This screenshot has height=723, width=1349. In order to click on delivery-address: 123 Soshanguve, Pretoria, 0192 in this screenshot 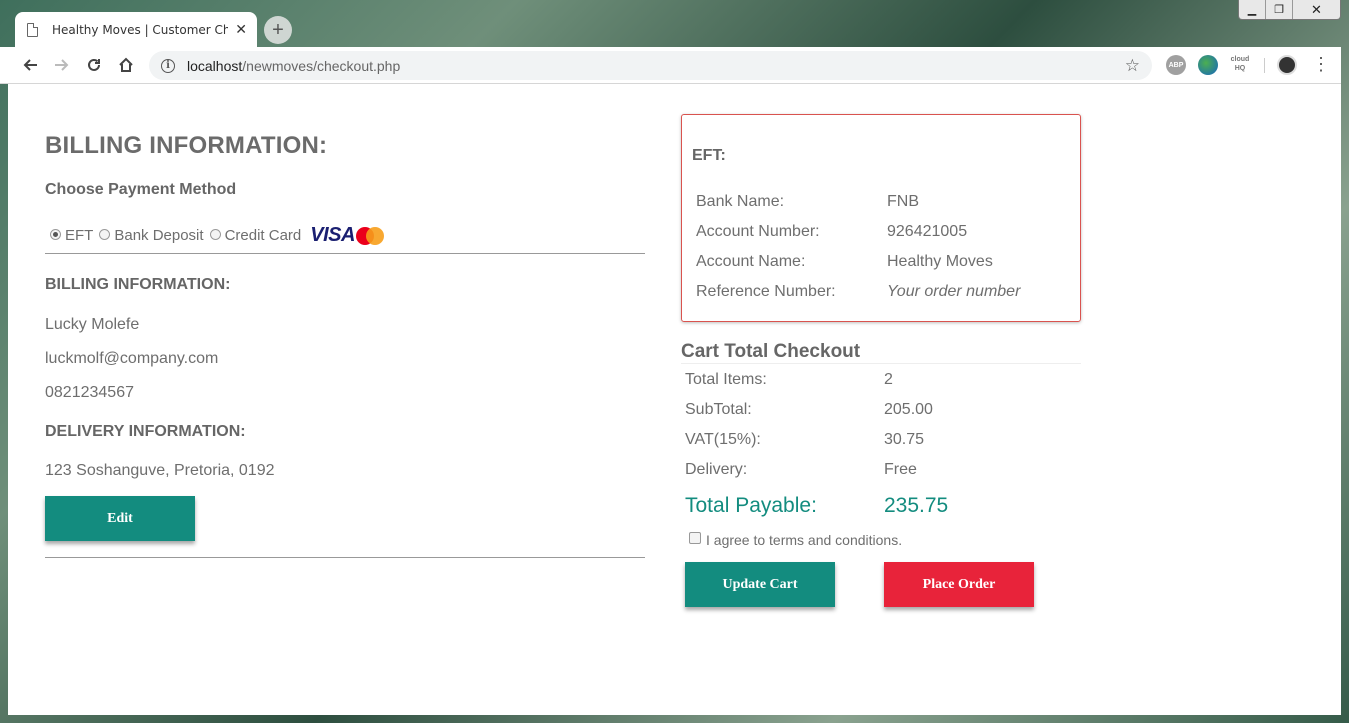, I will do `click(160, 470)`.